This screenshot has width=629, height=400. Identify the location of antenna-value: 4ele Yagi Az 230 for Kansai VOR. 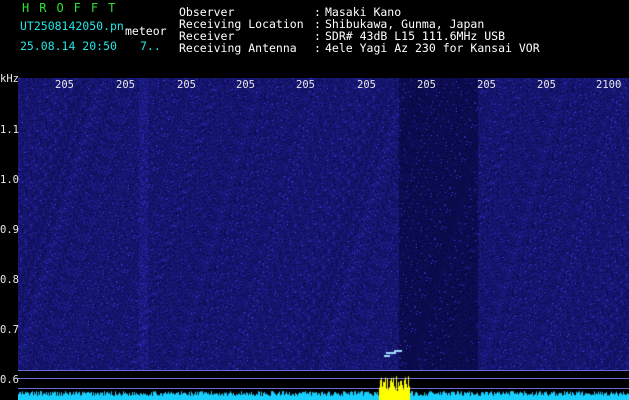
(432, 48).